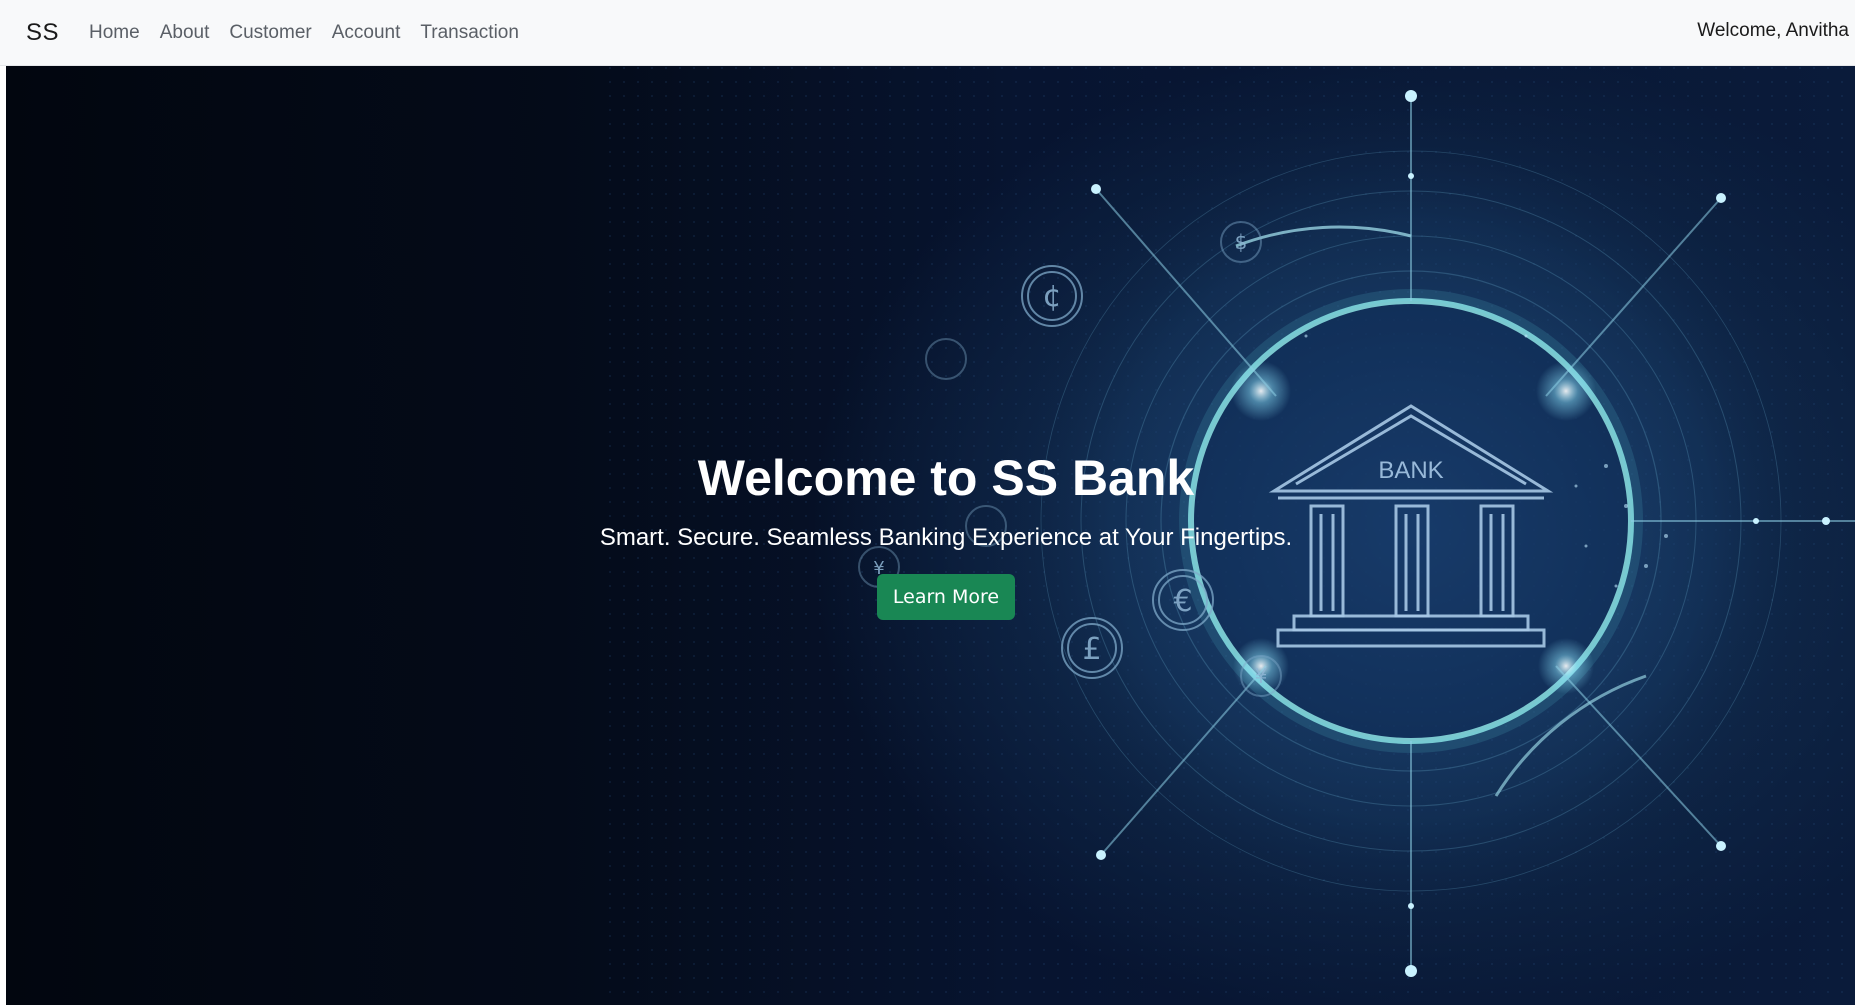  Describe the element at coordinates (1051, 296) in the screenshot. I see `currency-symbol-cent: ¢` at that location.